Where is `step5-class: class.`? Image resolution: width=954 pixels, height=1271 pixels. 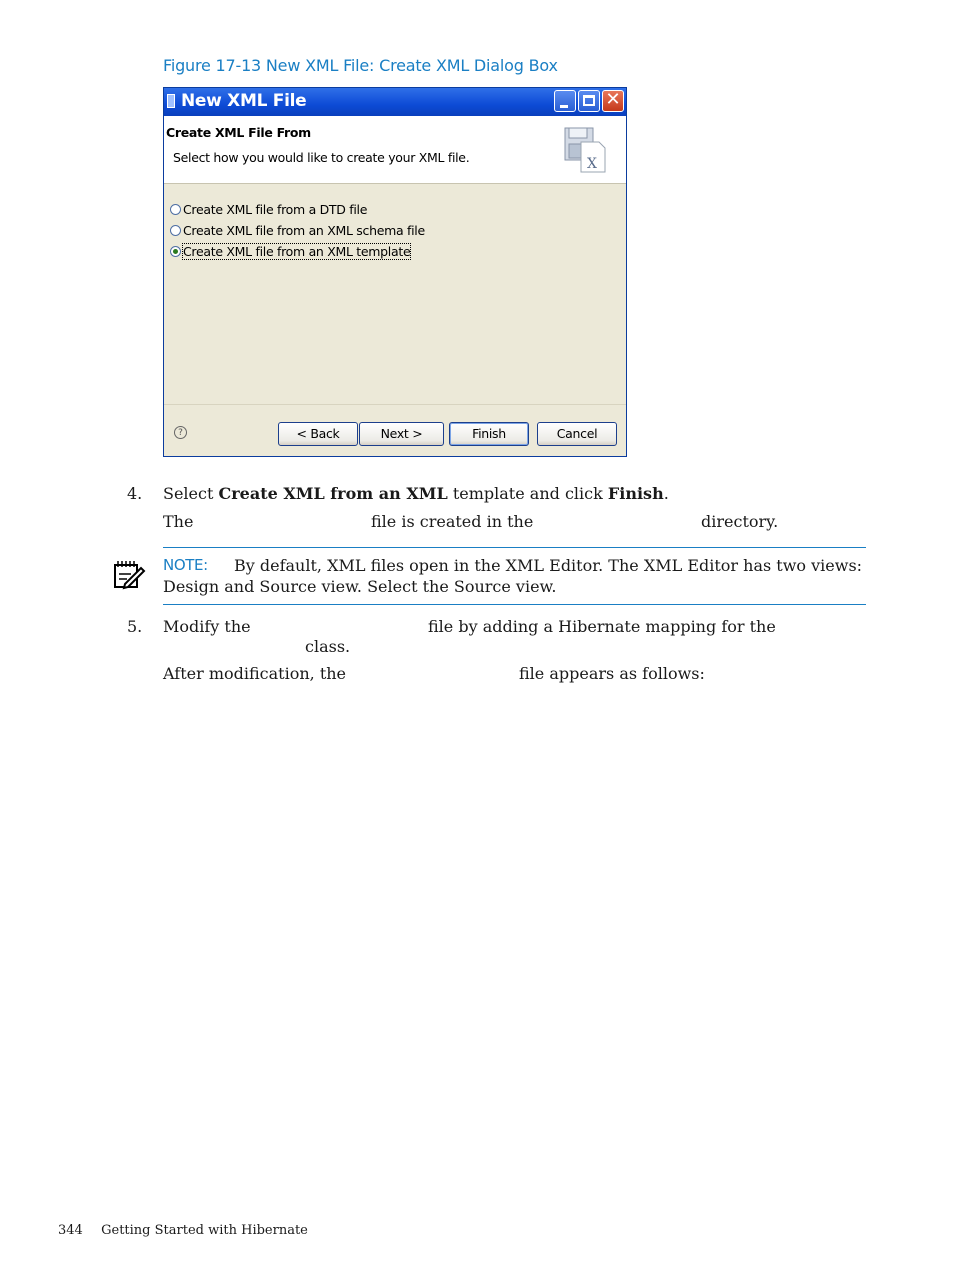 step5-class: class. is located at coordinates (328, 646).